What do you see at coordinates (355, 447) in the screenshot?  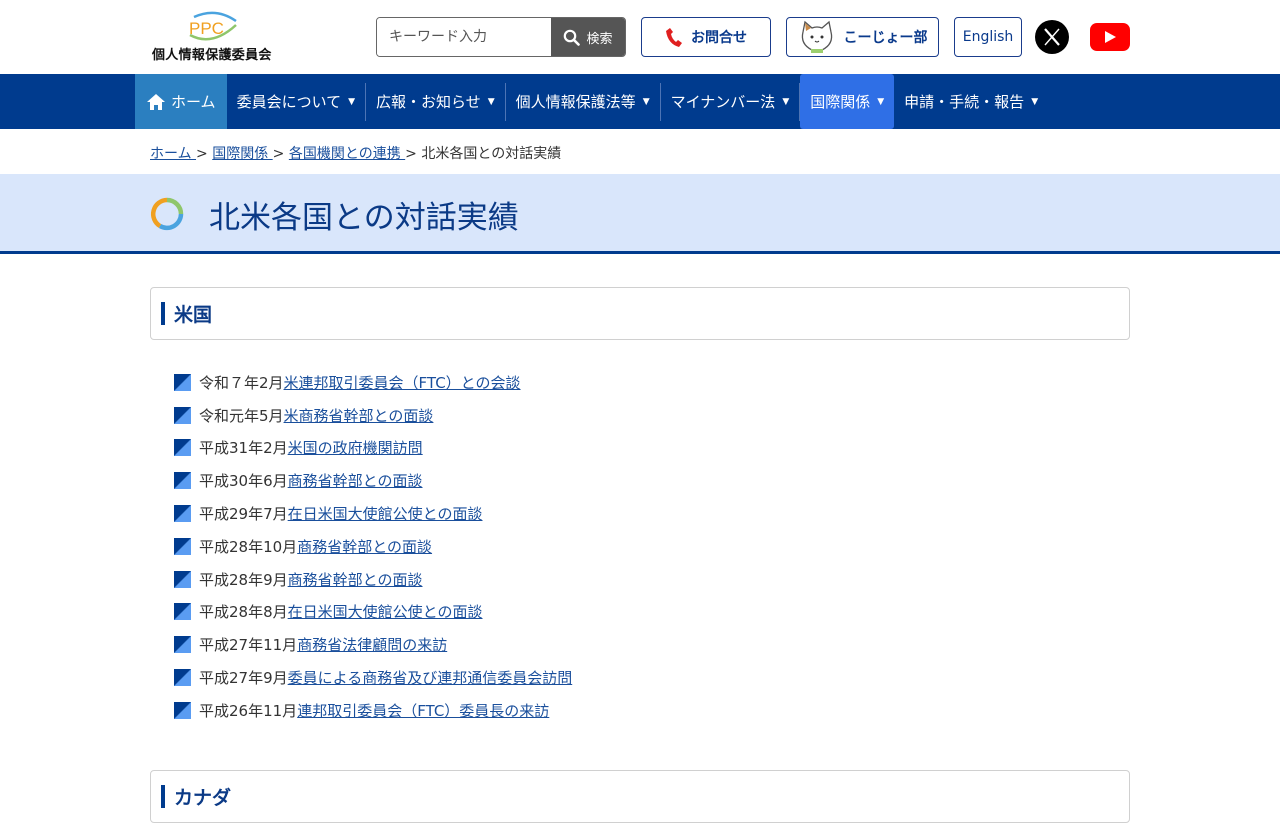 I see `item-link: 米国の政府機関訪問` at bounding box center [355, 447].